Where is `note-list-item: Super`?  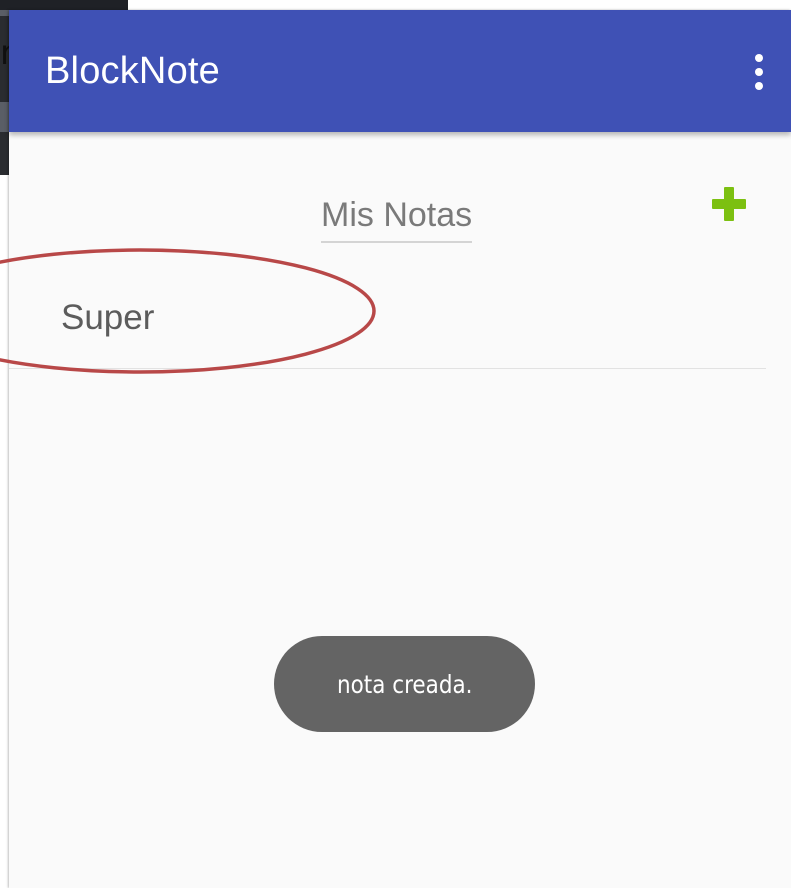
note-list-item: Super is located at coordinates (387, 320).